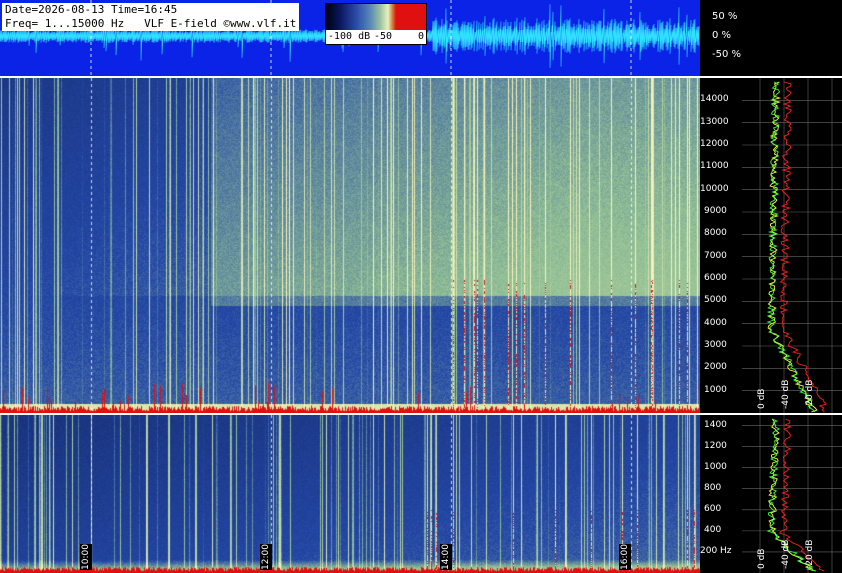 The image size is (842, 573). Describe the element at coordinates (715, 255) in the screenshot. I see `frequency-tick-label: 7000` at that location.